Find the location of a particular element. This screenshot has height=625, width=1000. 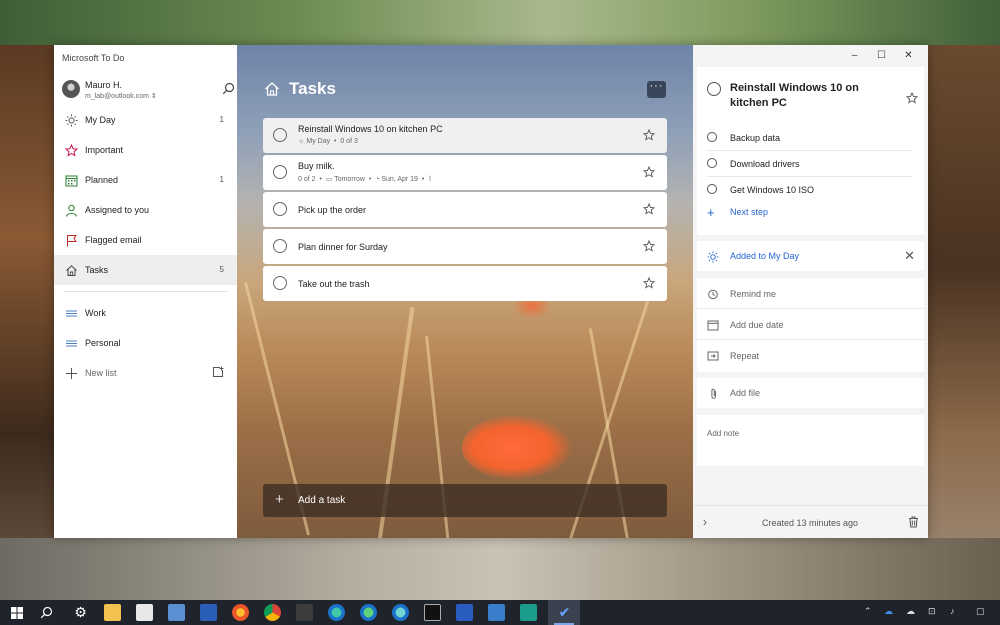

sidebar-item-work: Work is located at coordinates (145, 313).